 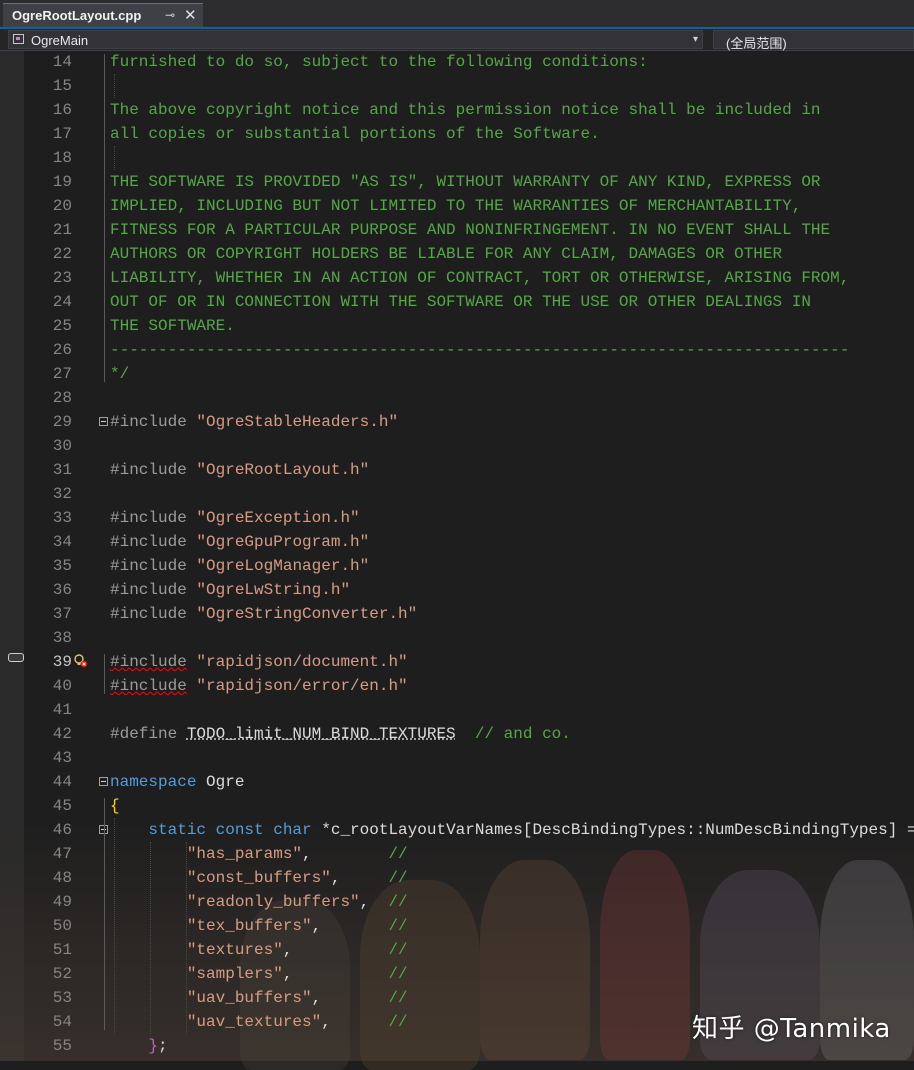 What do you see at coordinates (307, 614) in the screenshot?
I see `code-token: "OgreStringConverter.h"` at bounding box center [307, 614].